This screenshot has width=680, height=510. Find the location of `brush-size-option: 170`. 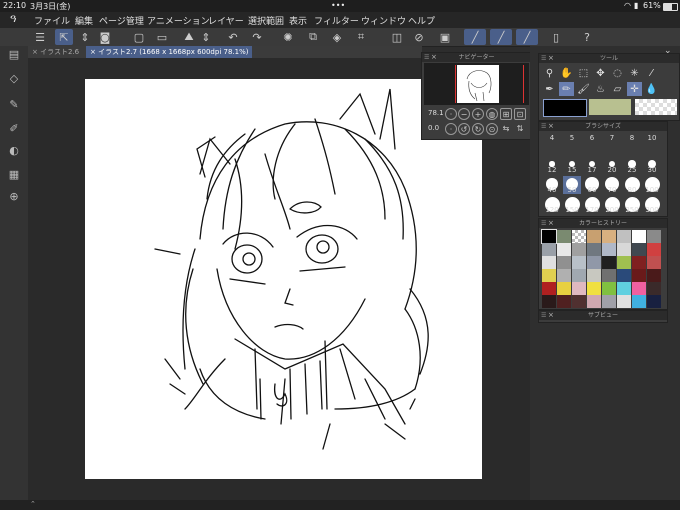

brush-size-option: 170 is located at coordinates (592, 210).